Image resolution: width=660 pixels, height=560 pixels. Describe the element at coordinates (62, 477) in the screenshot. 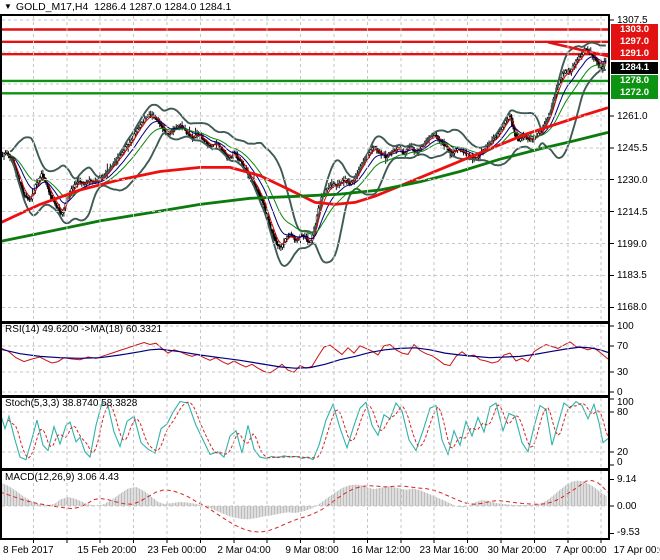

I see `macd-indicator-label: MACD(12,26,9) 3.06 4.43` at that location.